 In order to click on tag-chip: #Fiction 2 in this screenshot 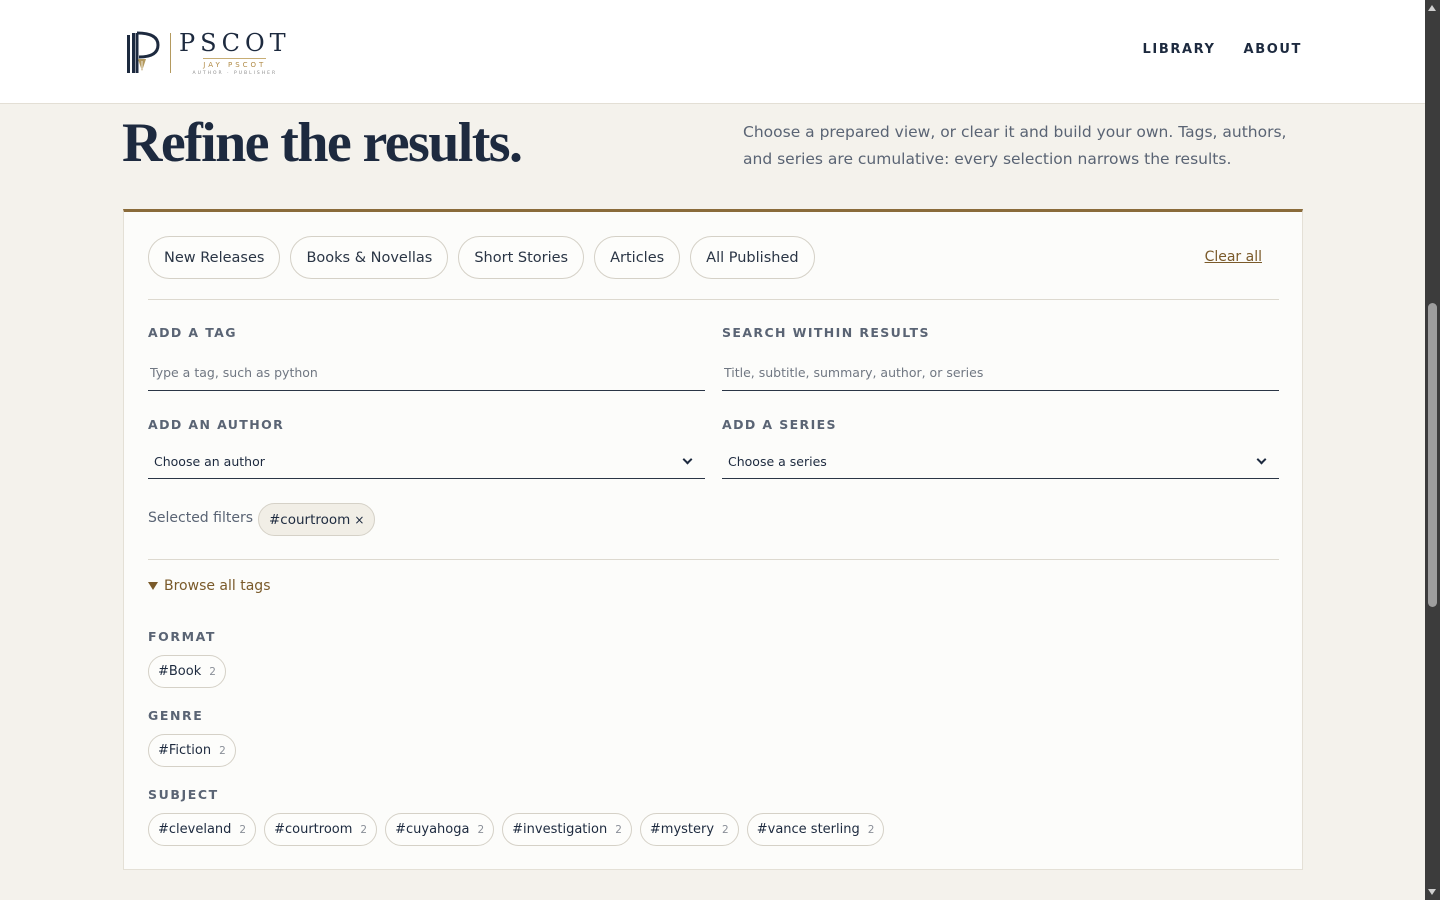, I will do `click(192, 750)`.